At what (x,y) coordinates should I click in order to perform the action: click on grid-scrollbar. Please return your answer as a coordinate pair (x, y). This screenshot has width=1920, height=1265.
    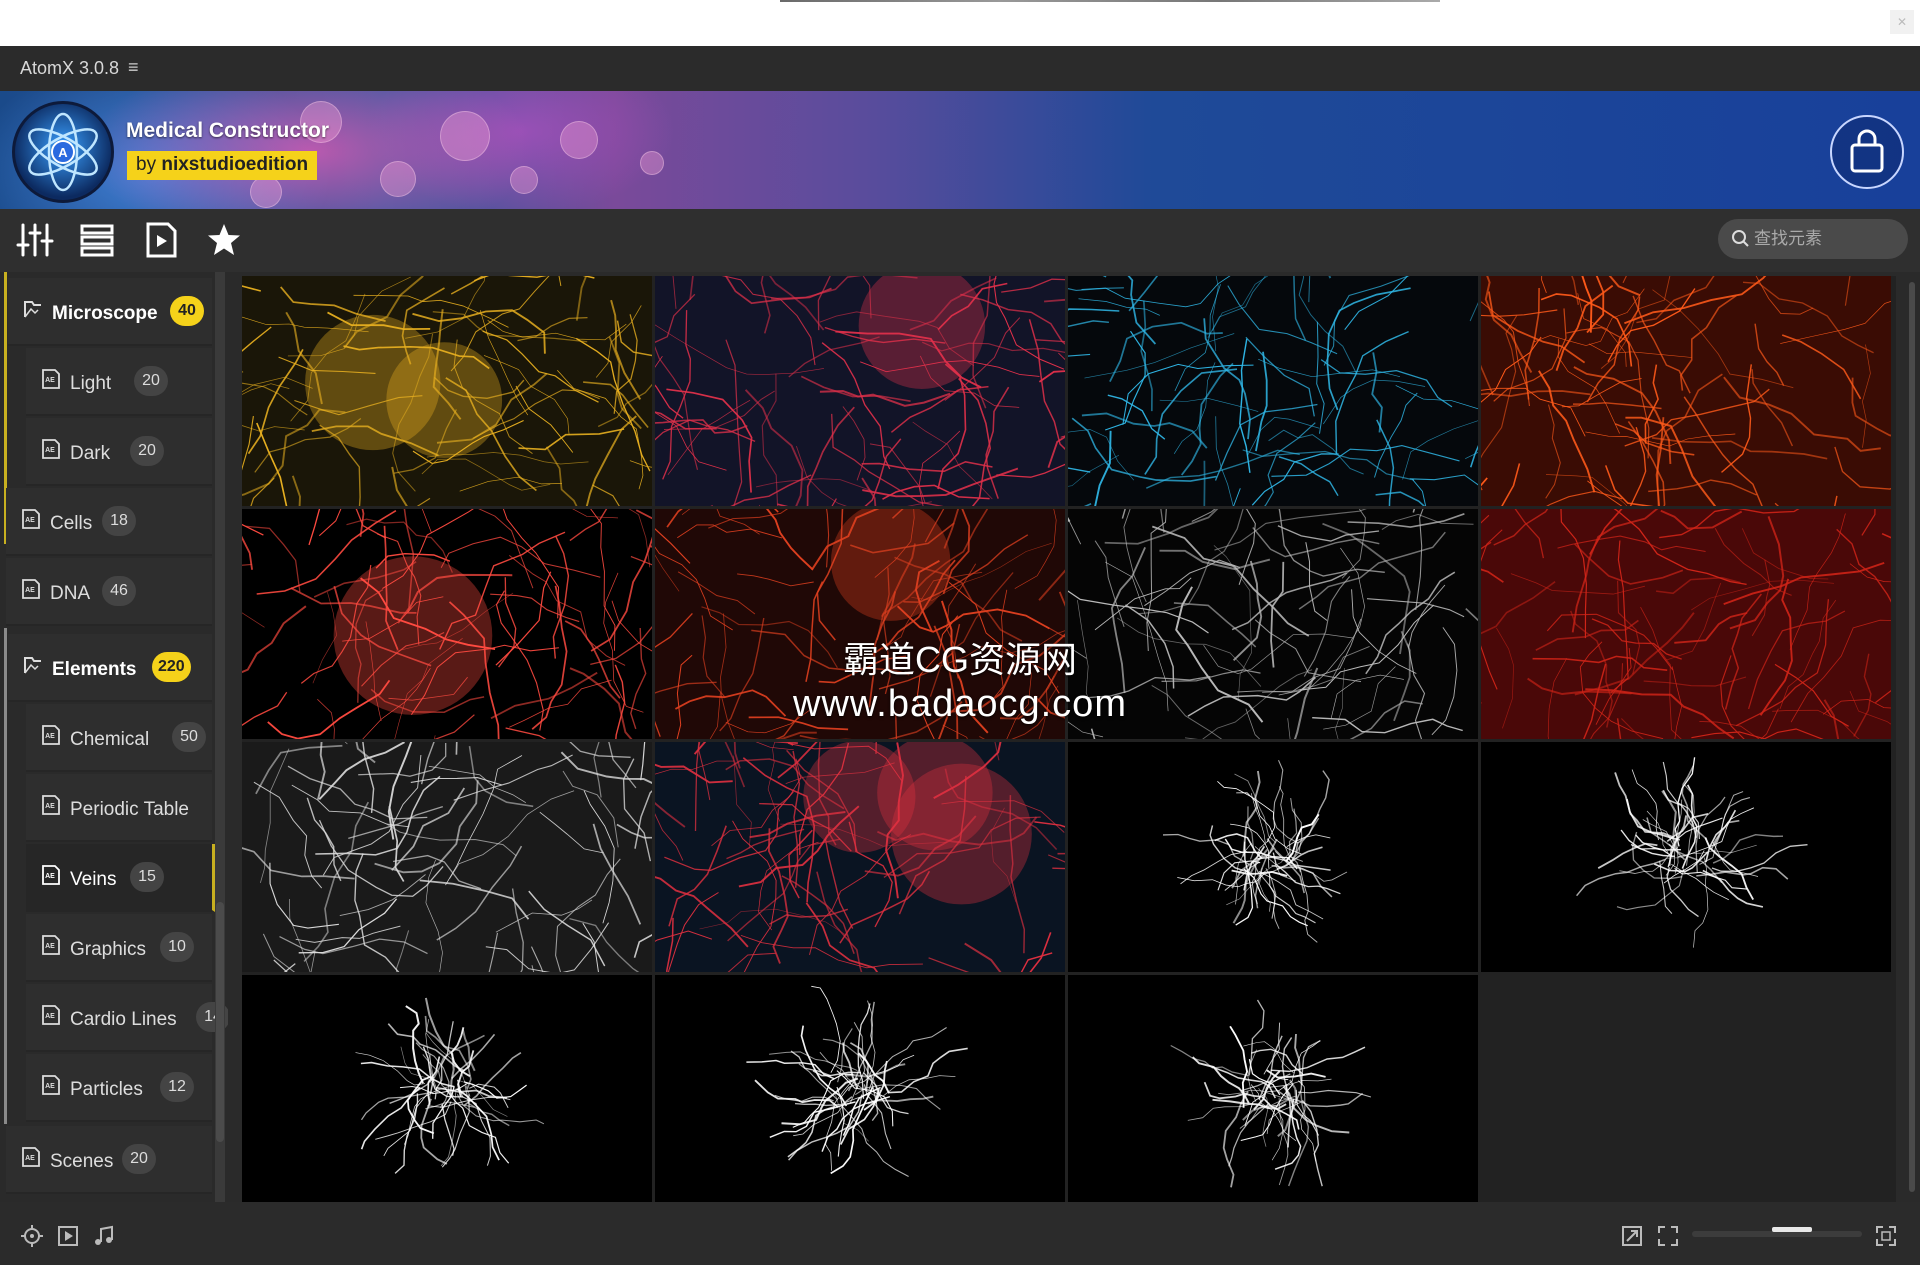
    Looking at the image, I should click on (1913, 737).